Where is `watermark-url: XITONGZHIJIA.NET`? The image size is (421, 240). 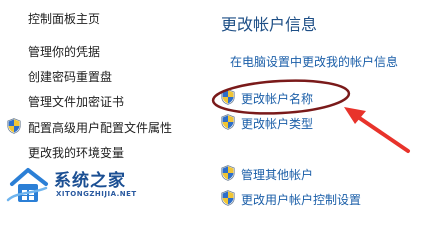
watermark-url: XITONGZHIJIA.NET is located at coordinates (96, 194).